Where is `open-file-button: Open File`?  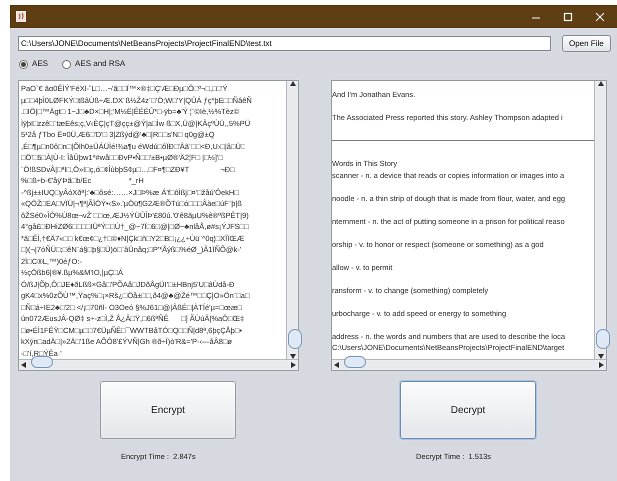
open-file-button: Open File is located at coordinates (586, 43).